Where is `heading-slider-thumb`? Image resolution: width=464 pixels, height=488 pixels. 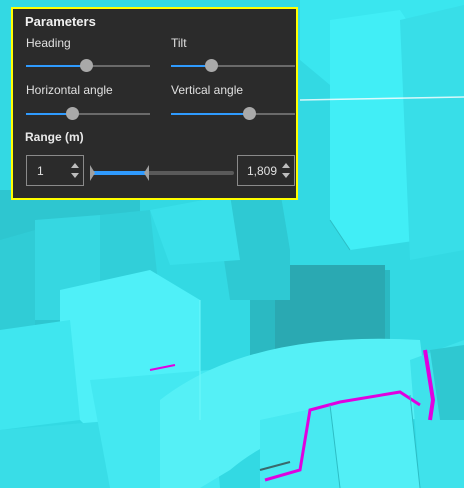
heading-slider-thumb is located at coordinates (86, 65).